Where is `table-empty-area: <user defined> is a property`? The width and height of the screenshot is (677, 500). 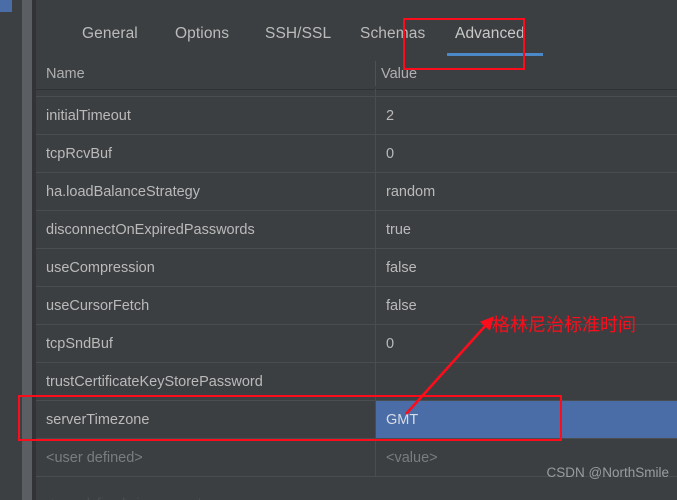
table-empty-area: <user defined> is a property is located at coordinates (356, 488).